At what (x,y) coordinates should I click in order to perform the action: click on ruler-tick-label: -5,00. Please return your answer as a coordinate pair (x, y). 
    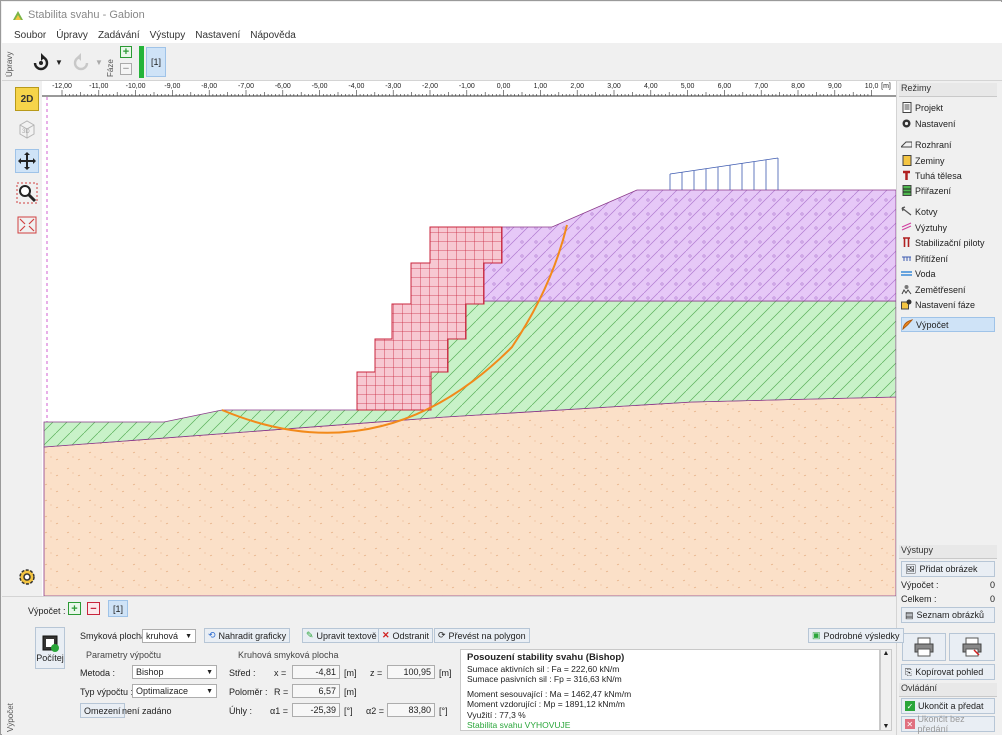
    Looking at the image, I should click on (319, 86).